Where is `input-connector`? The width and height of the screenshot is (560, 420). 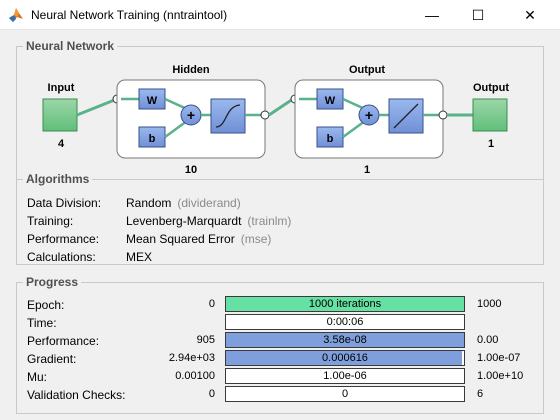 input-connector is located at coordinates (97, 107).